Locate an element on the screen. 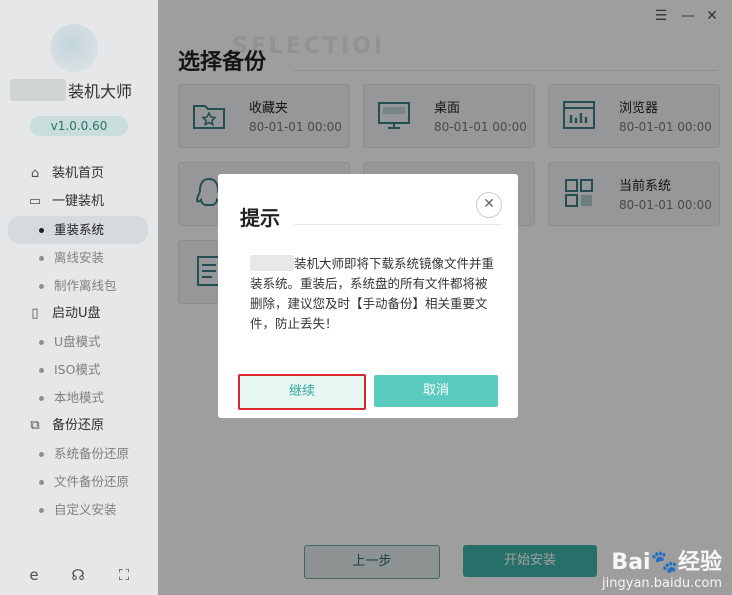 The image size is (732, 595). continue-button: 继续 is located at coordinates (302, 392).